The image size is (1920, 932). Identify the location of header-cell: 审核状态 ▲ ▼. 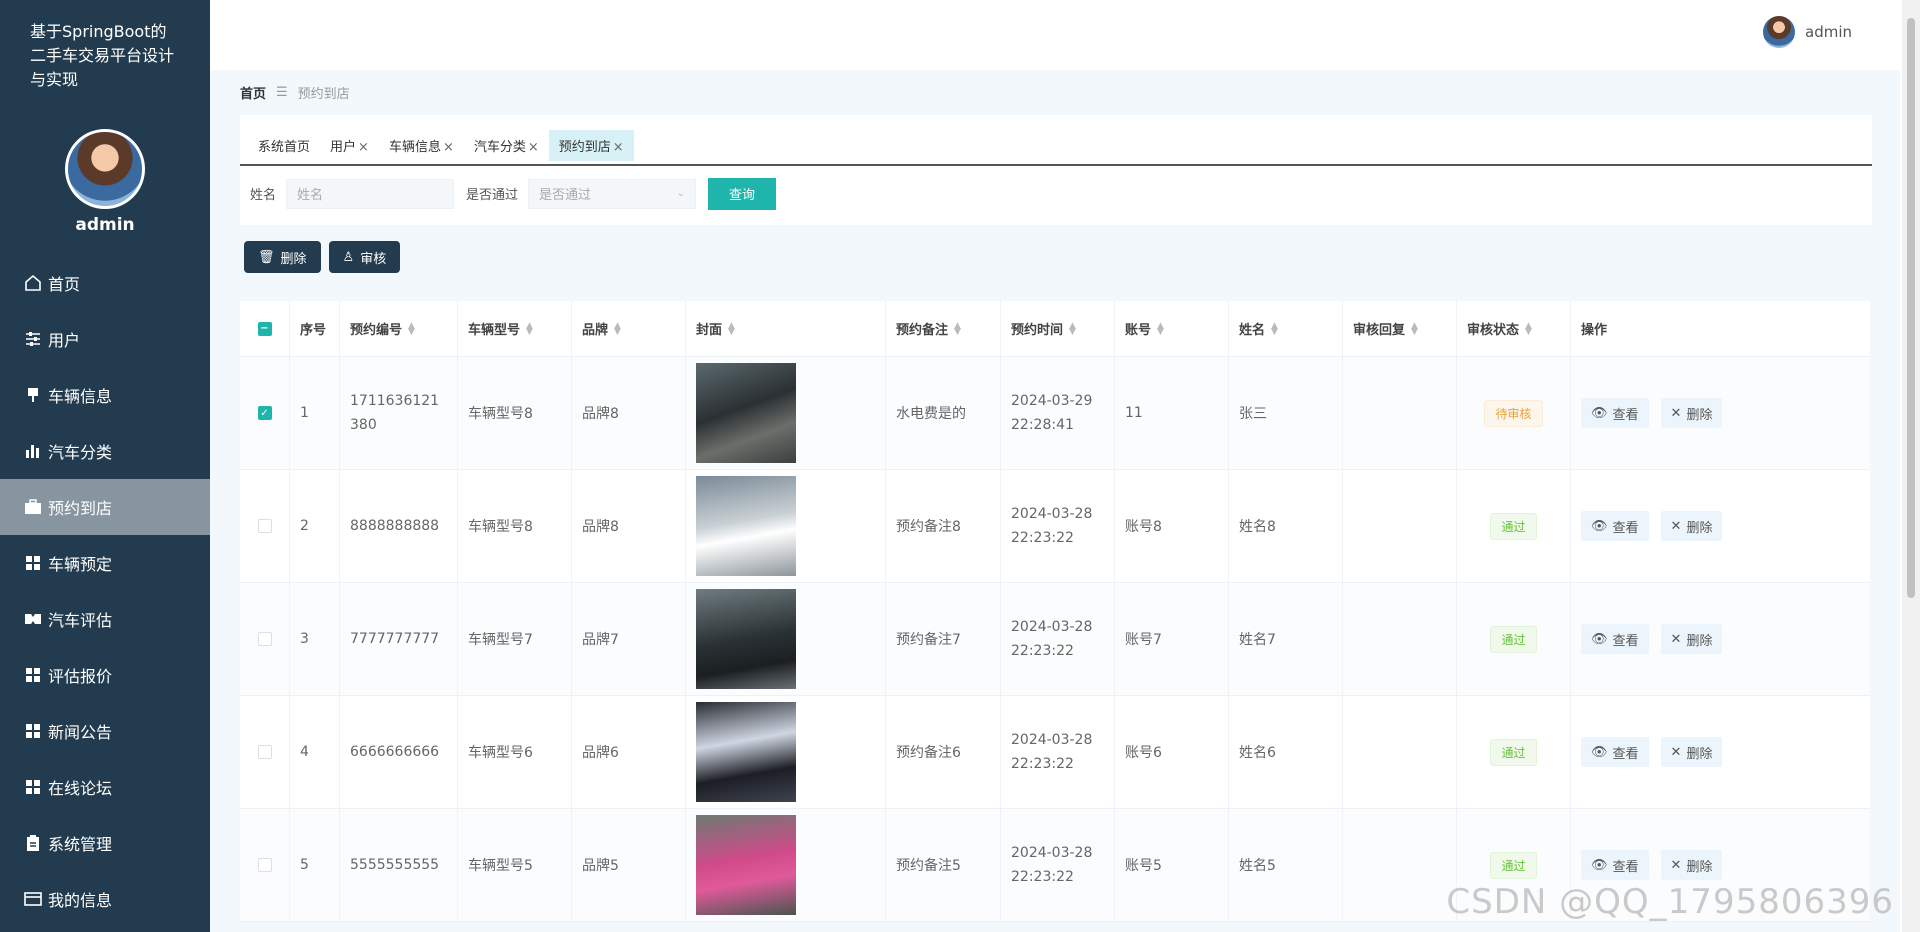
(1514, 328).